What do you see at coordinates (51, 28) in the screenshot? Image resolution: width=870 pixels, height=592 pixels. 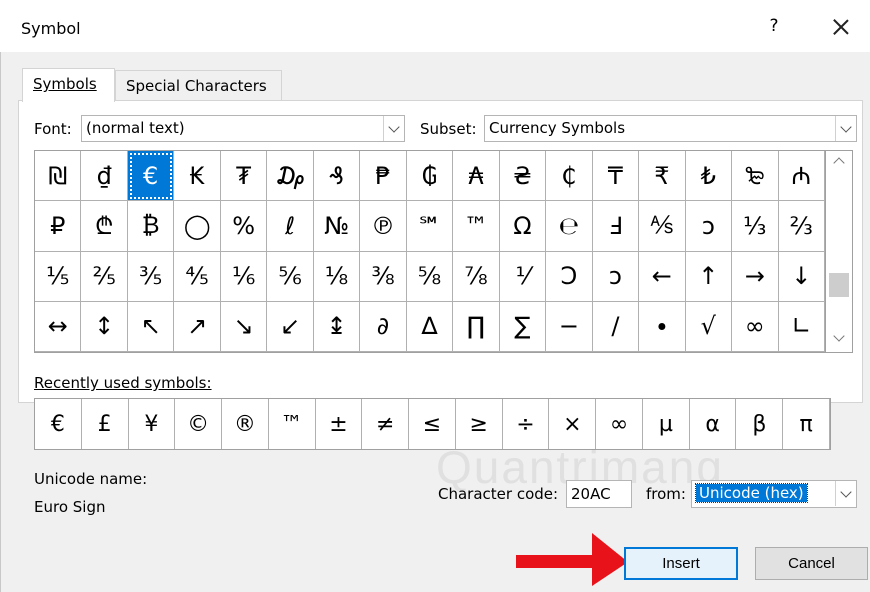 I see `dialog-title: Symbol` at bounding box center [51, 28].